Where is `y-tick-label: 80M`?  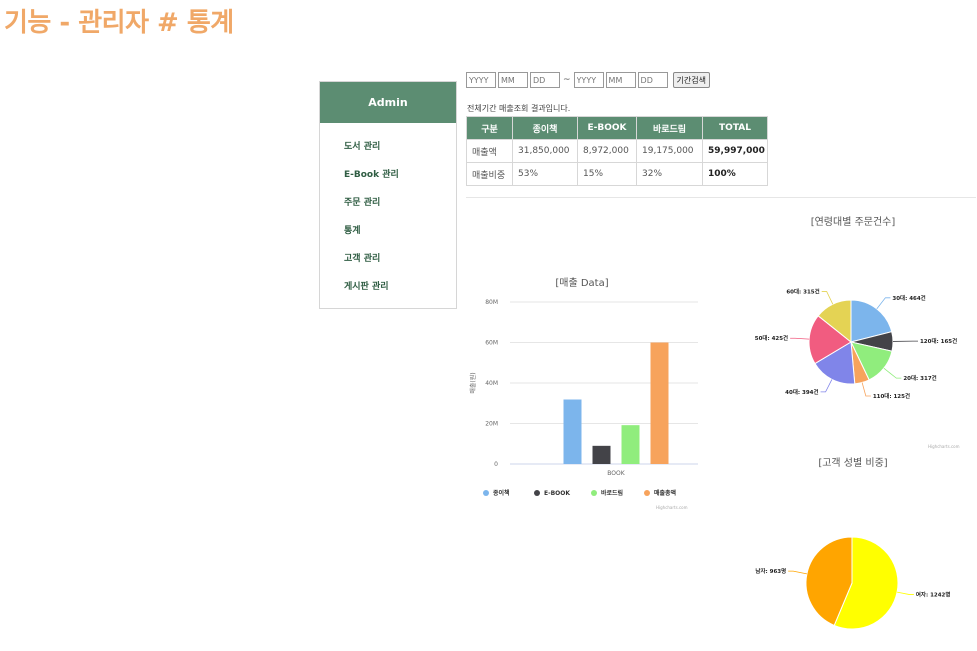
y-tick-label: 80M is located at coordinates (491, 302).